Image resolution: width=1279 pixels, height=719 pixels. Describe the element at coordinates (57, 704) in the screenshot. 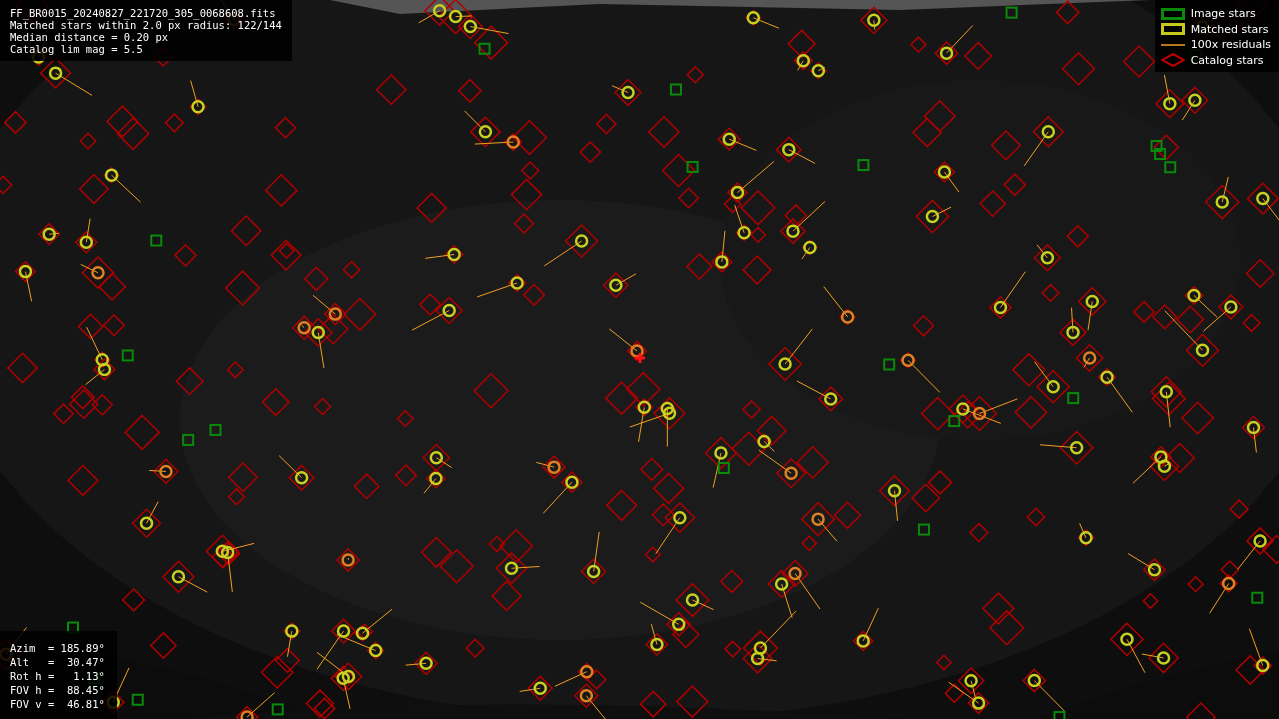

I see `pointing-text: FOV v = 46.81°` at that location.